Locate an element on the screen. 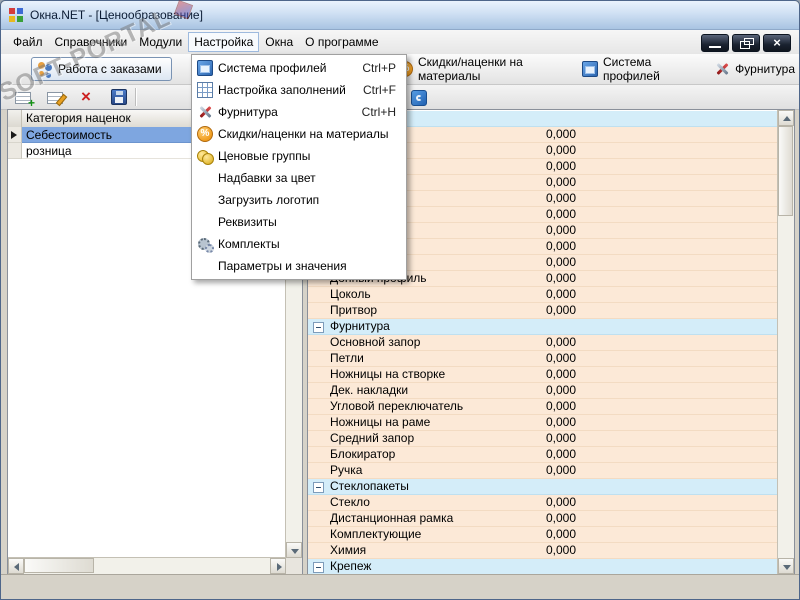  menu-option-6: Надбавки за цвет is located at coordinates (299, 178).